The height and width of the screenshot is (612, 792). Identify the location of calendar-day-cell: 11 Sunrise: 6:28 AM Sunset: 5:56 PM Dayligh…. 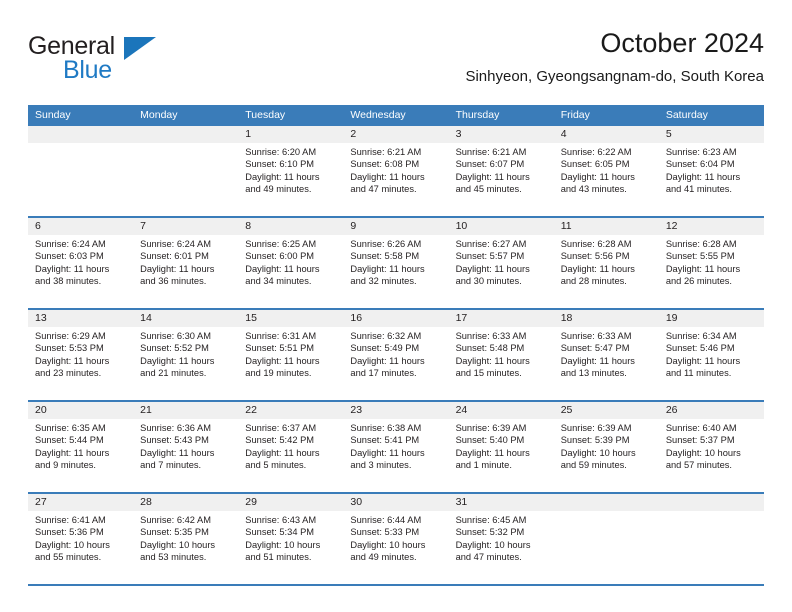
(606, 263).